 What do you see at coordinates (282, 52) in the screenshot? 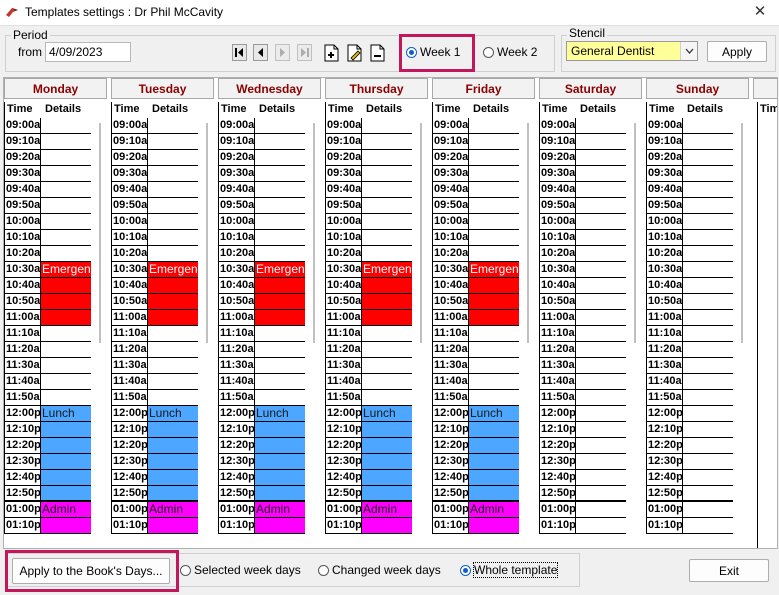
I see `next-week-button` at bounding box center [282, 52].